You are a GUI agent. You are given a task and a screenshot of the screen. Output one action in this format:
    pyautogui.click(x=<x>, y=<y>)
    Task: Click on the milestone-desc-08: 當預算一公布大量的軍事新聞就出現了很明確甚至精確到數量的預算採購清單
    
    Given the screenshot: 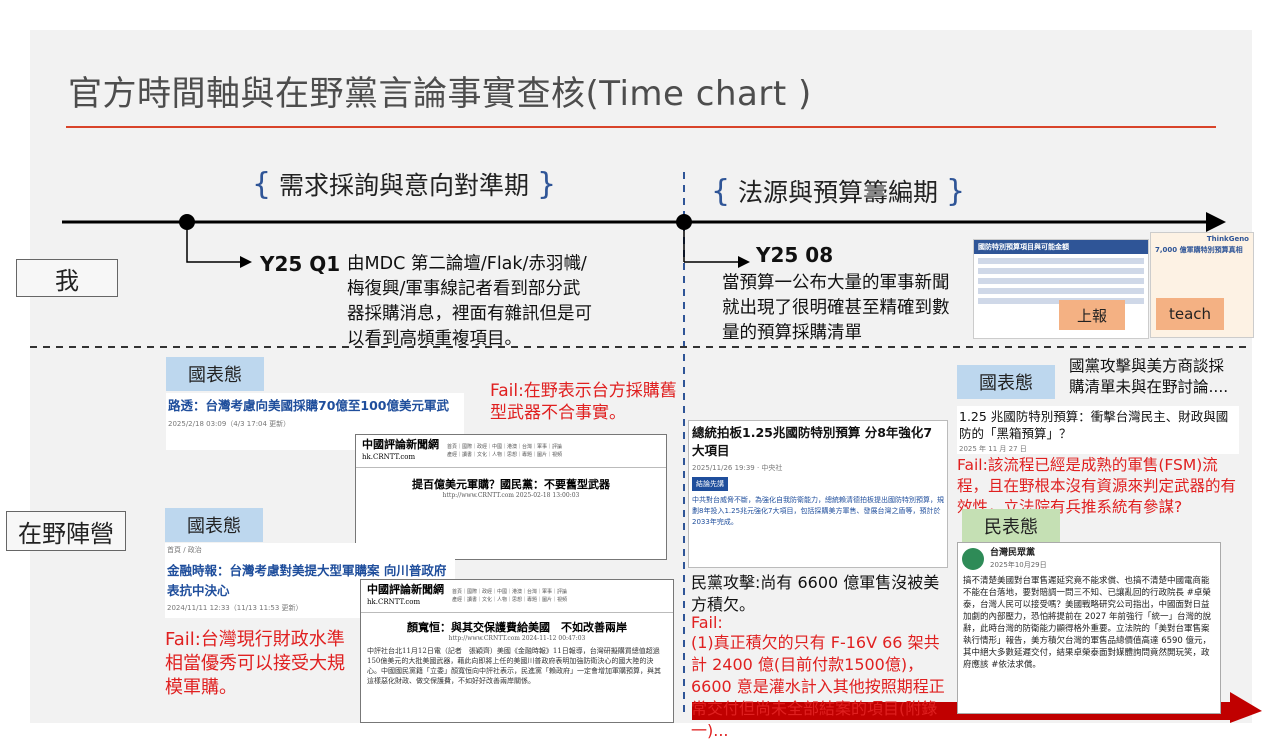 What is the action you would take?
    pyautogui.click(x=836, y=308)
    